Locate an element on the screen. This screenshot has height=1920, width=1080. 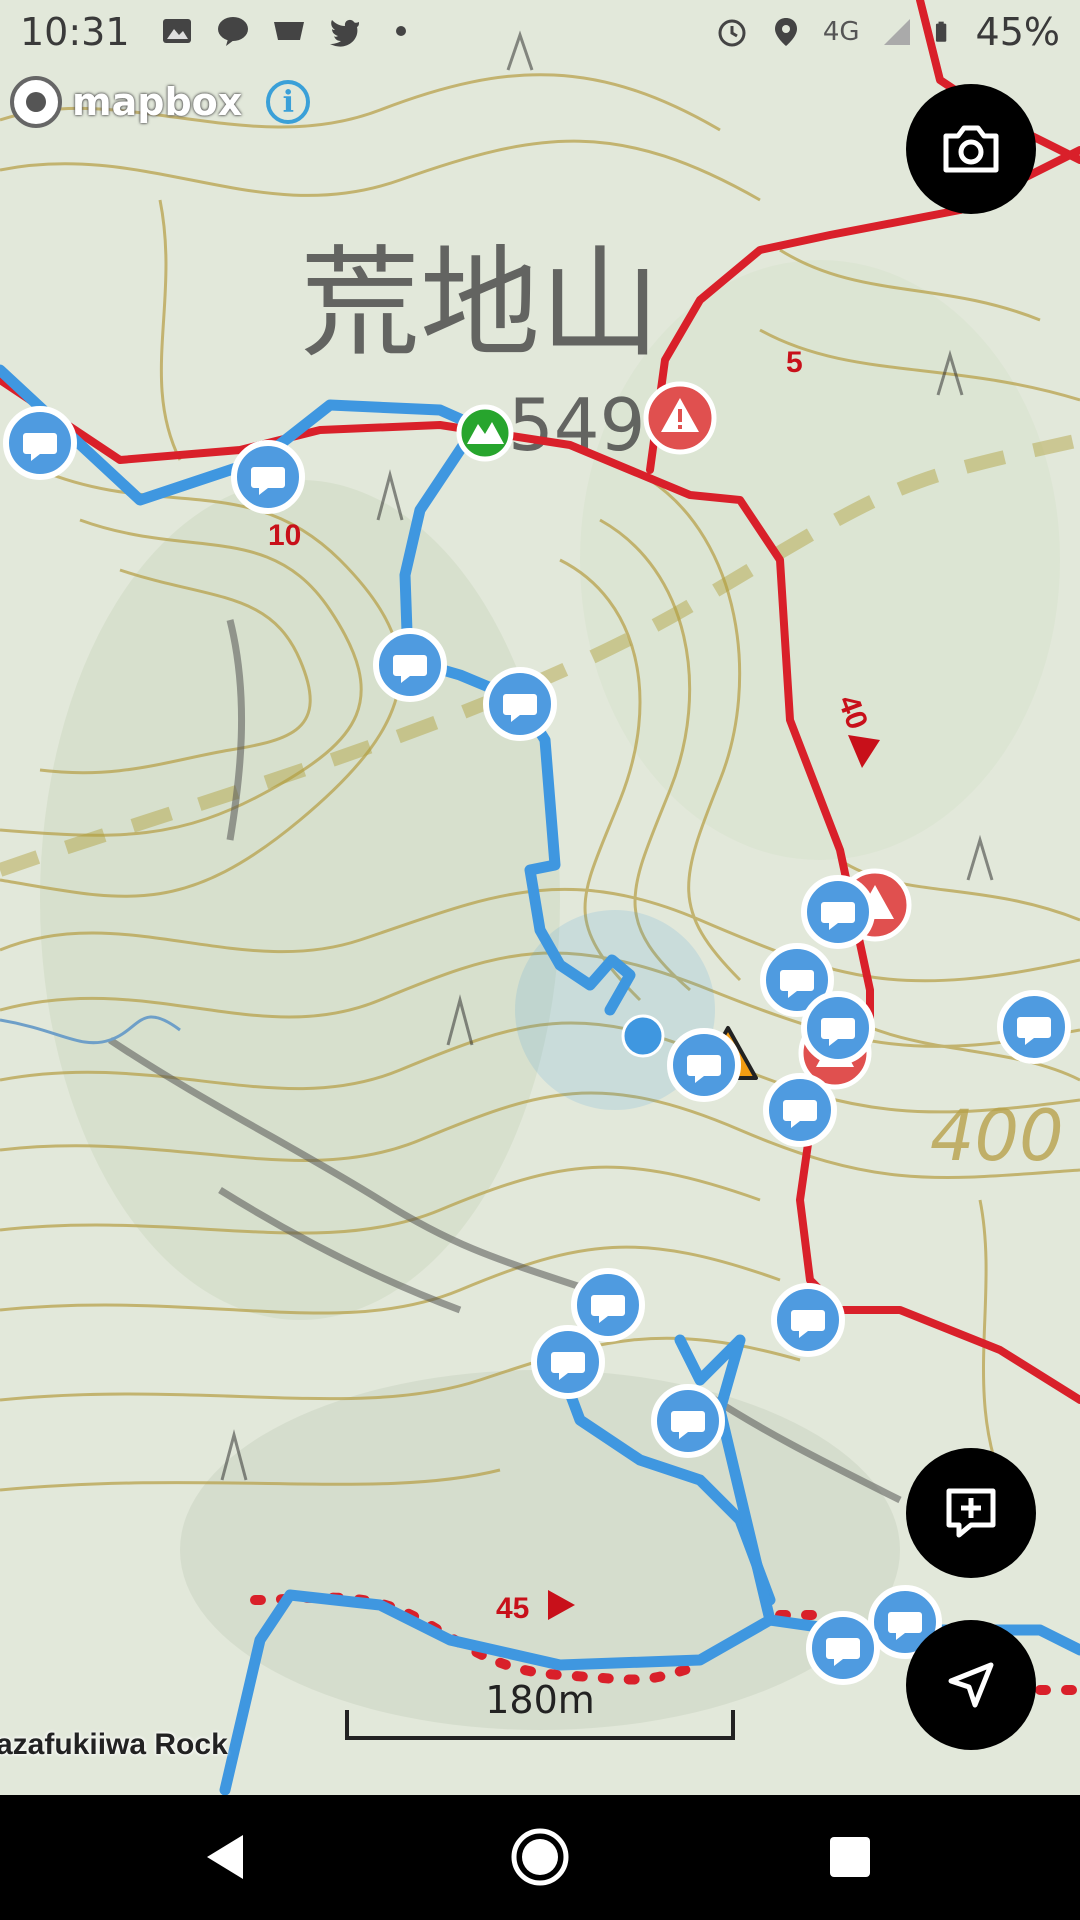
location-icon is located at coordinates (785, 32).